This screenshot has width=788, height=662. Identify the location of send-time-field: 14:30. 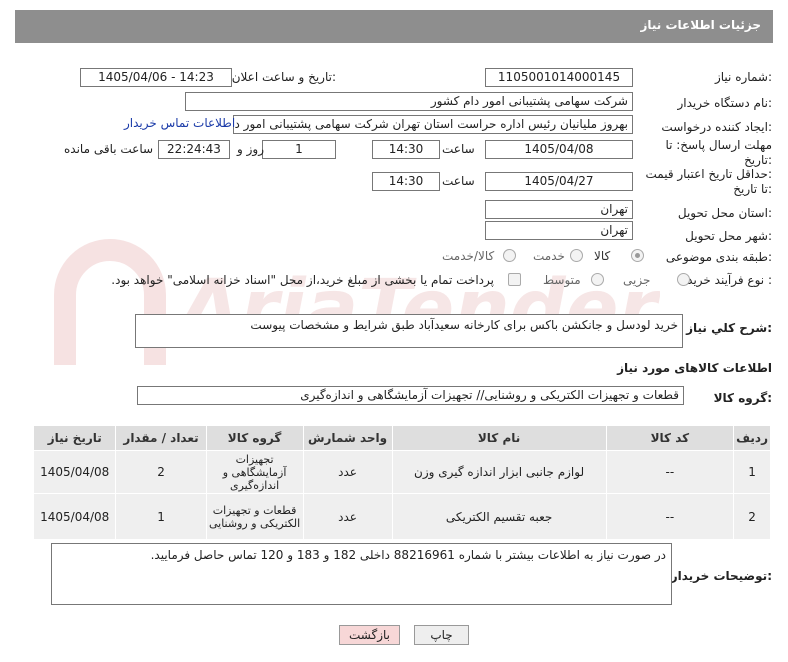
(406, 149).